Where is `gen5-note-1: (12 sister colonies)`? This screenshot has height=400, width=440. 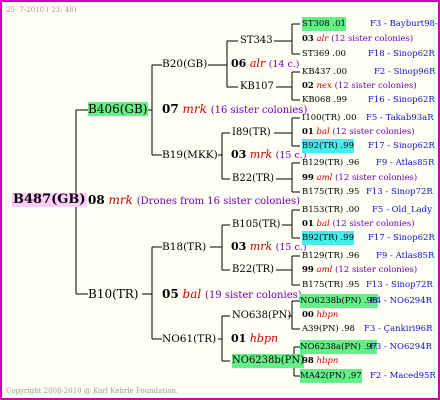 gen5-note-1: (12 sister colonies) is located at coordinates (372, 39).